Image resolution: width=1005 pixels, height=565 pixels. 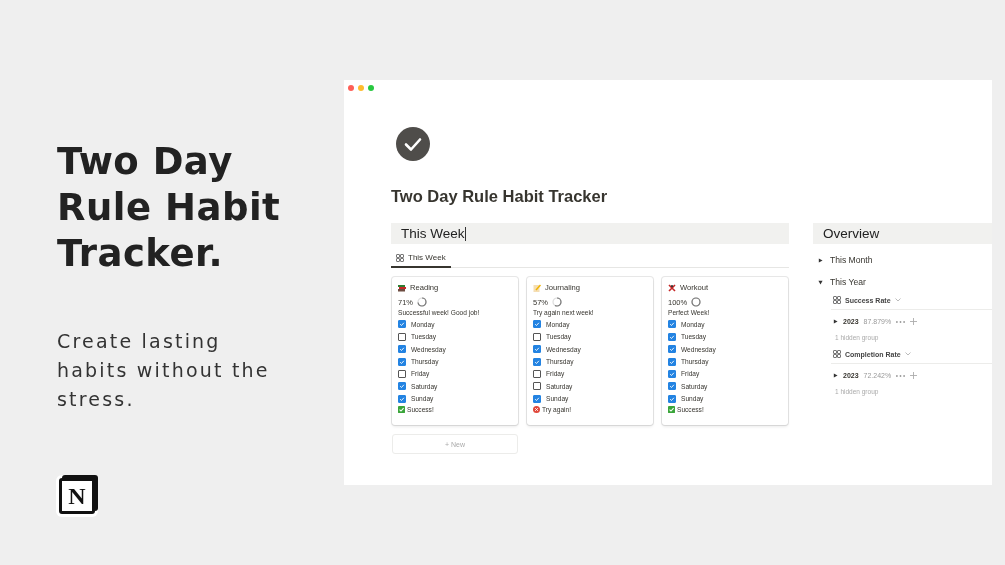 I want to click on page-title: Two Day Rule Habit Tracker, so click(x=500, y=196).